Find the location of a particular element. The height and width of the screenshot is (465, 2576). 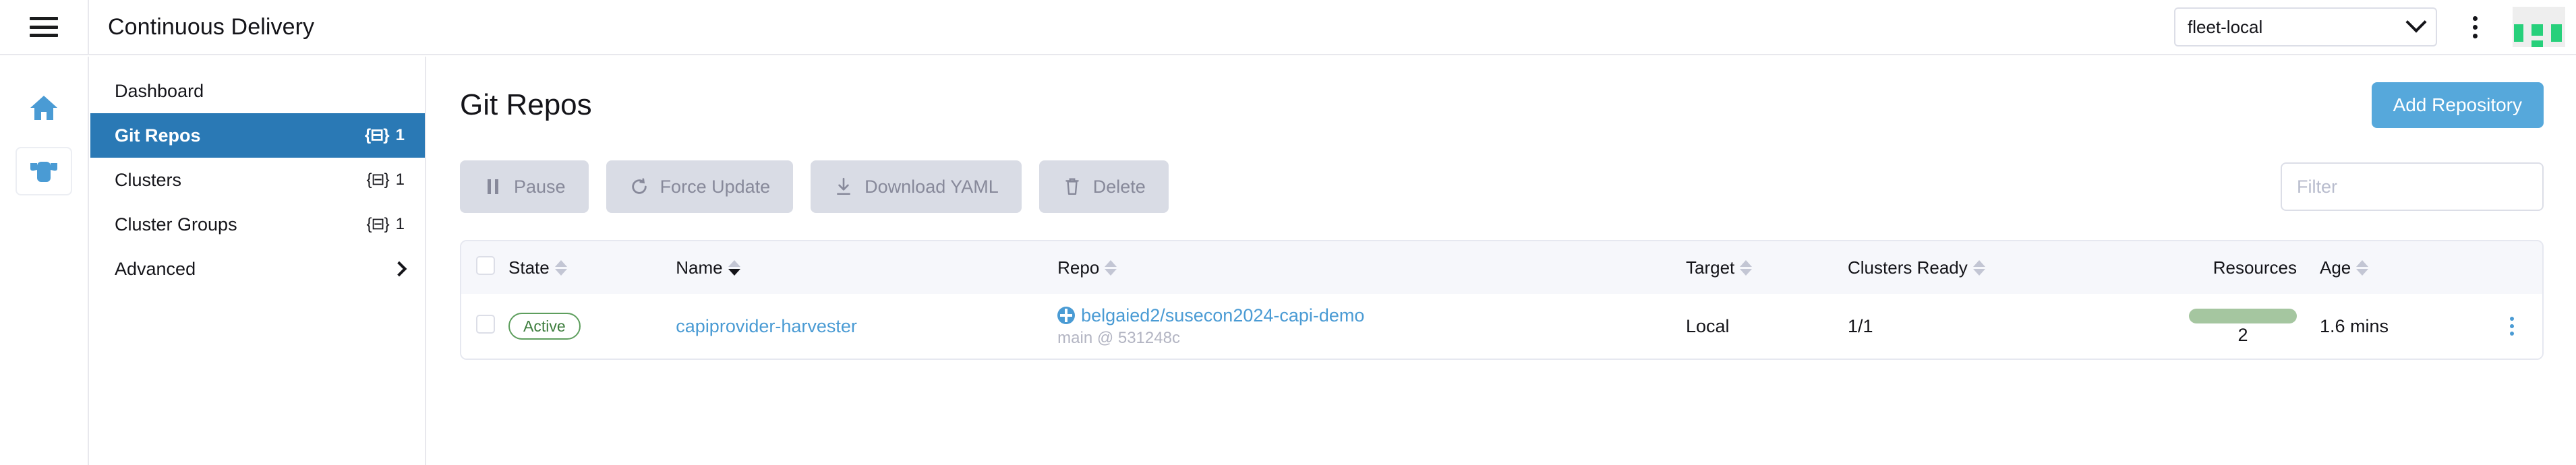

column-repo: Repo is located at coordinates (1365, 267).